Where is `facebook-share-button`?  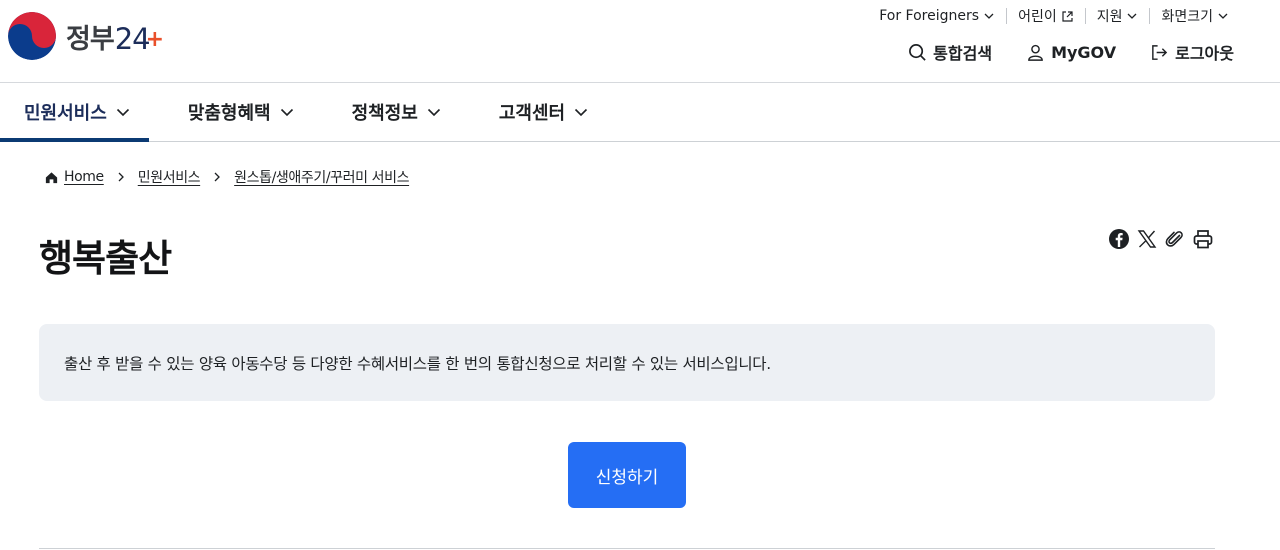
facebook-share-button is located at coordinates (1119, 239).